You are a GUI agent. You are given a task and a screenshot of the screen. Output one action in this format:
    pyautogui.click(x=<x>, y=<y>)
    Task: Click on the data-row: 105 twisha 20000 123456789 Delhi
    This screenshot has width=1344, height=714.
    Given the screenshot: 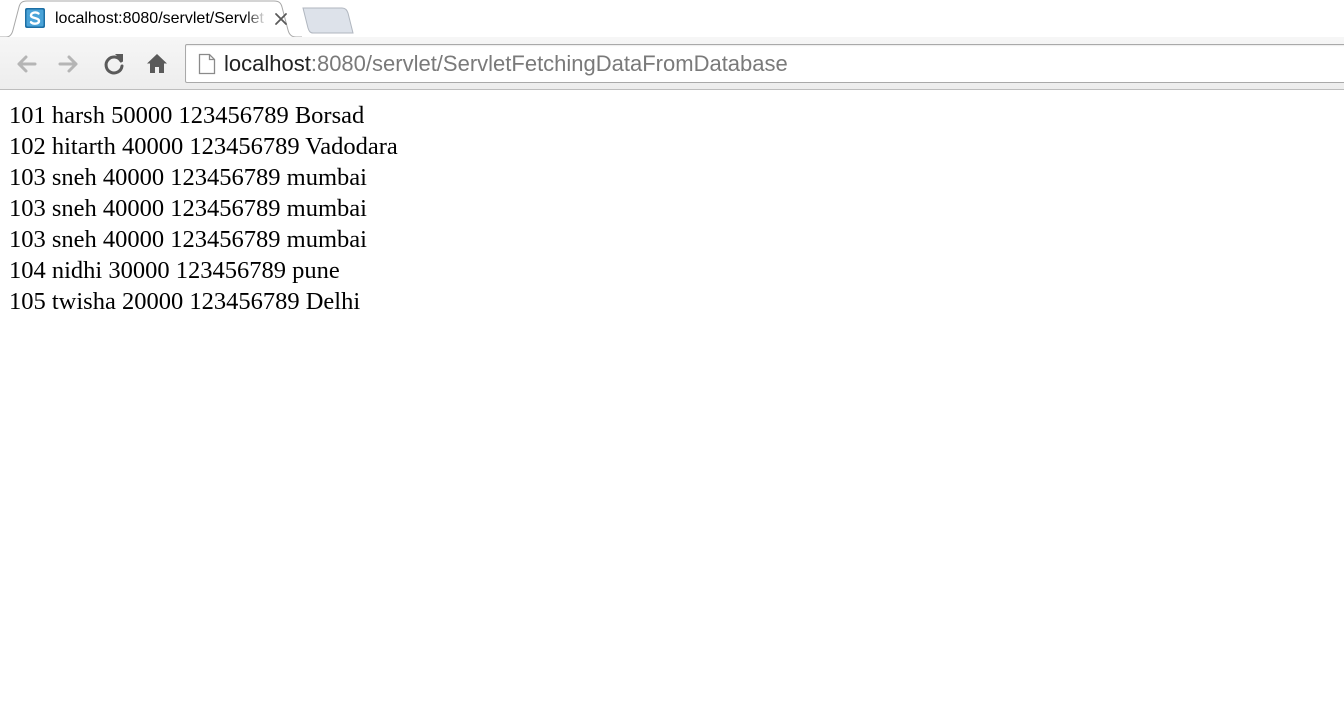 What is the action you would take?
    pyautogui.click(x=185, y=301)
    